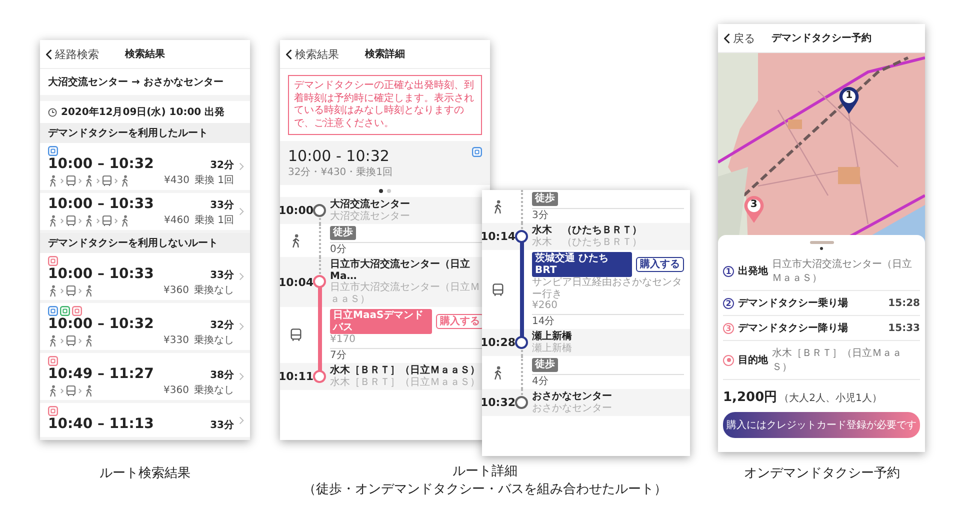  Describe the element at coordinates (830, 398) in the screenshot. I see `price-note: （大人2人、小児1人）` at that location.